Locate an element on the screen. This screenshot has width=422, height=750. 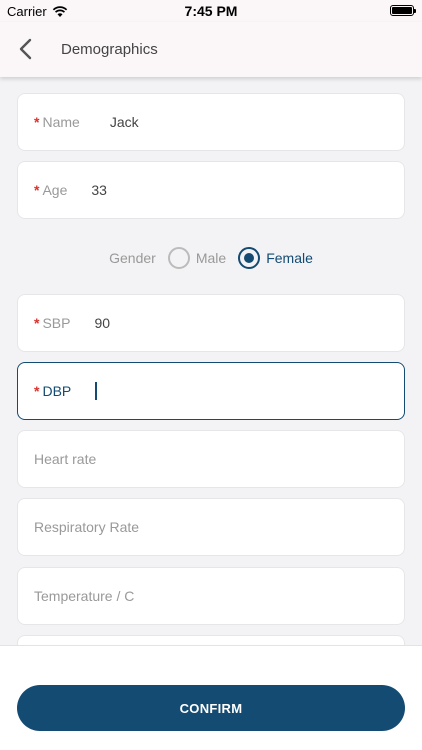
battery-icon is located at coordinates (403, 10).